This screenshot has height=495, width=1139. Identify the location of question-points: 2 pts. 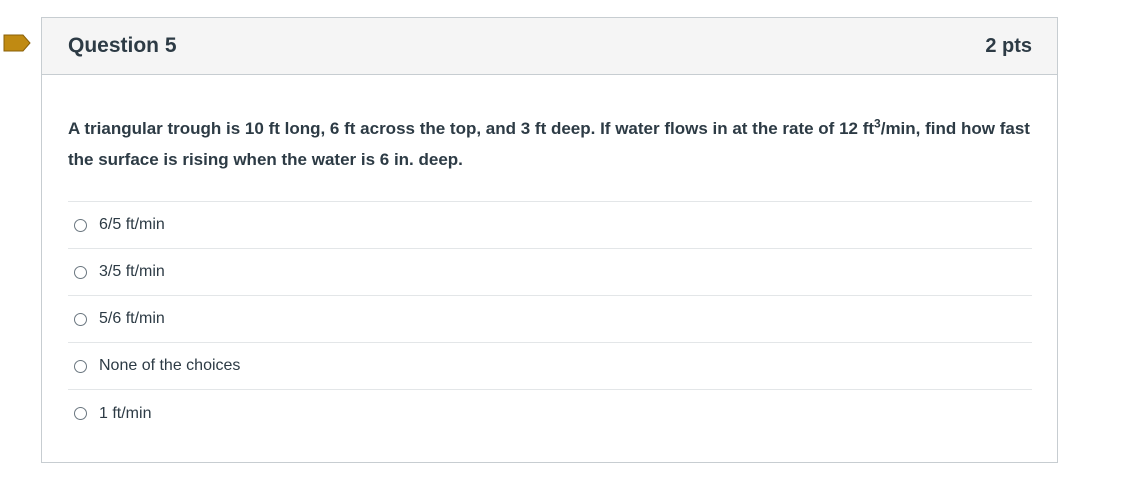
(1008, 45).